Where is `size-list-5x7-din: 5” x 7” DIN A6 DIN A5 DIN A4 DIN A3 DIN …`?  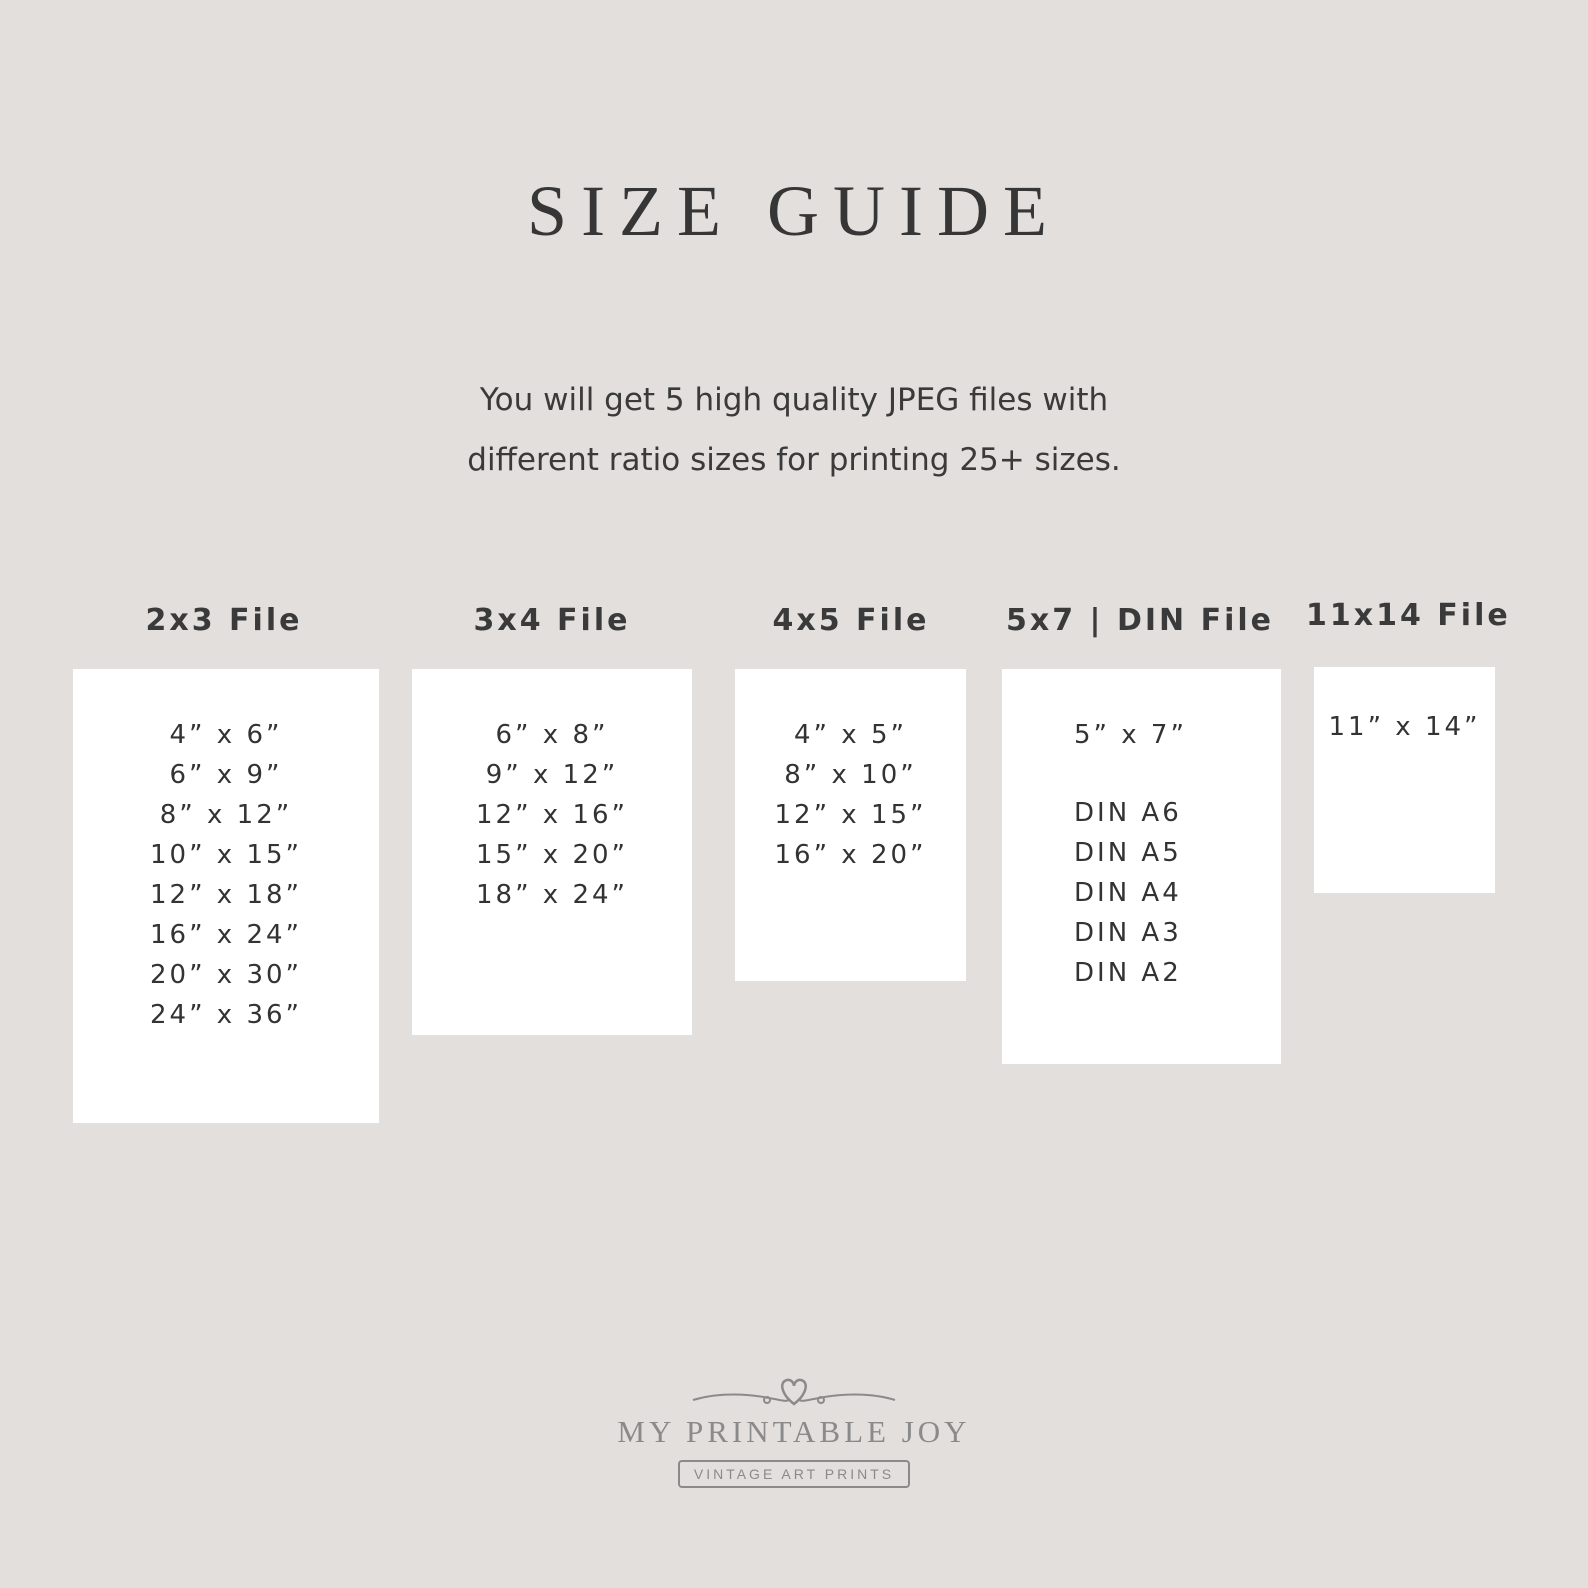 size-list-5x7-din: 5” x 7” DIN A6 DIN A5 DIN A4 DIN A3 DIN … is located at coordinates (1177, 854).